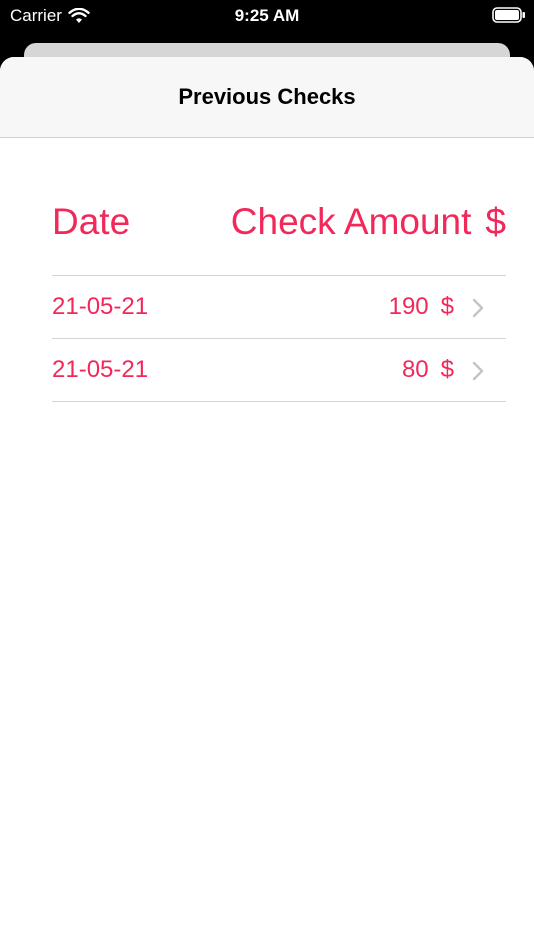 This screenshot has height=950, width=534. I want to click on currency-symbol: $, so click(495, 221).